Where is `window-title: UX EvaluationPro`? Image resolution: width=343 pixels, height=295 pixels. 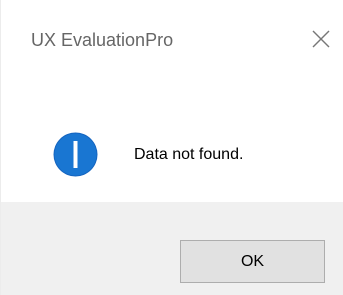 window-title: UX EvaluationPro is located at coordinates (102, 40).